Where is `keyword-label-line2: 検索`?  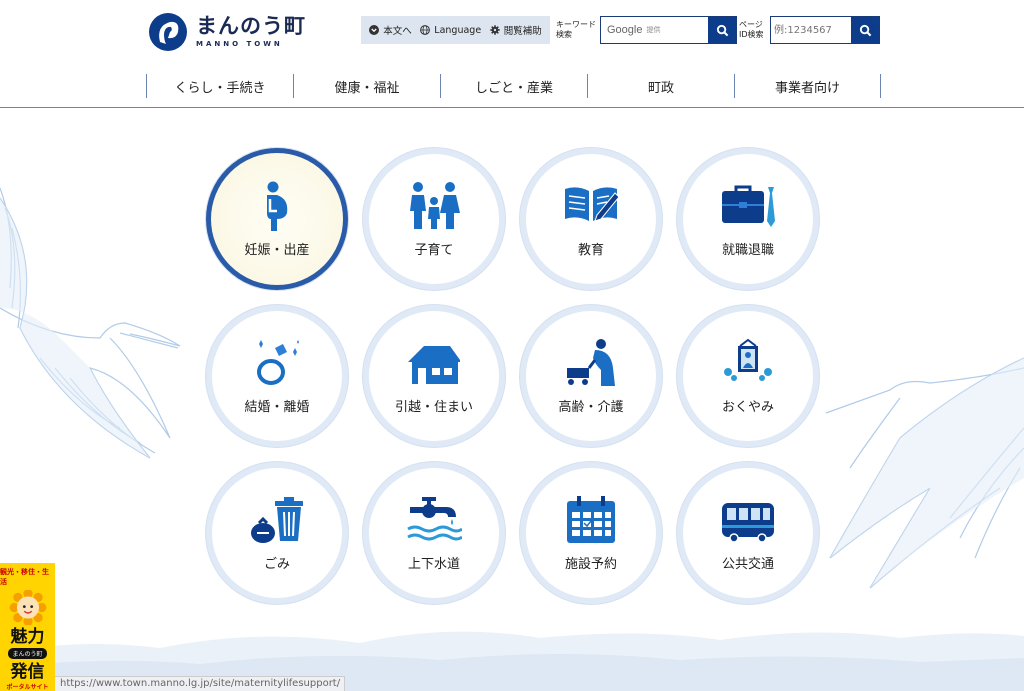 keyword-label-line2: 検索 is located at coordinates (564, 34).